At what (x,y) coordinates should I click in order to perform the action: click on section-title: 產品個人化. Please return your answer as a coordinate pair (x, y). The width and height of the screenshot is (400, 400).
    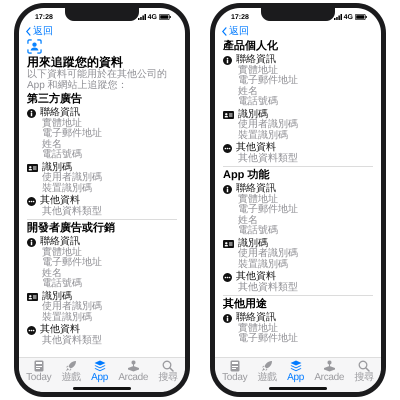
    Looking at the image, I should click on (251, 46).